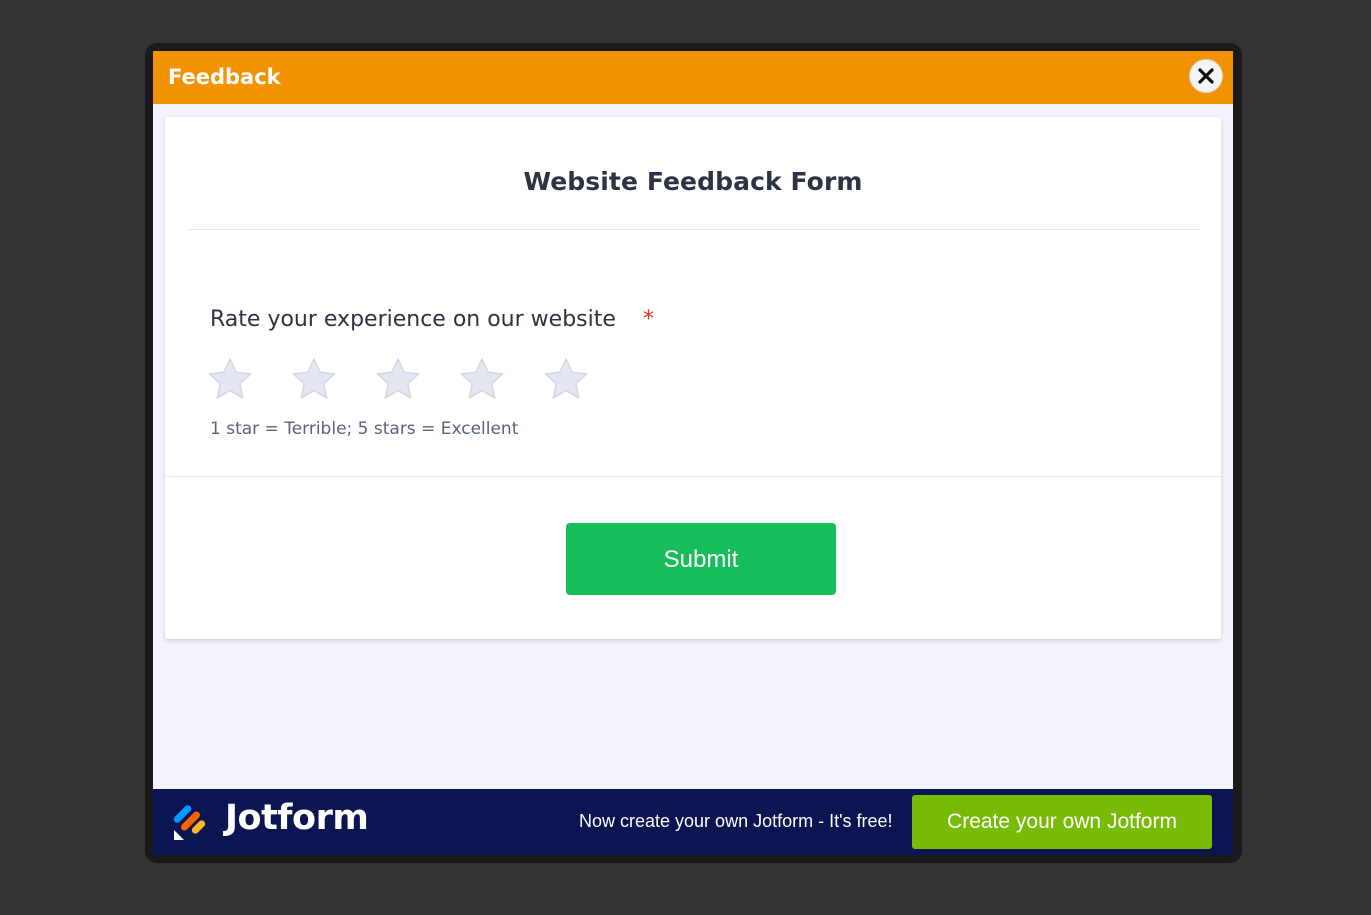 The width and height of the screenshot is (1371, 915). Describe the element at coordinates (413, 319) in the screenshot. I see `question-label: Rate your experience on our website` at that location.